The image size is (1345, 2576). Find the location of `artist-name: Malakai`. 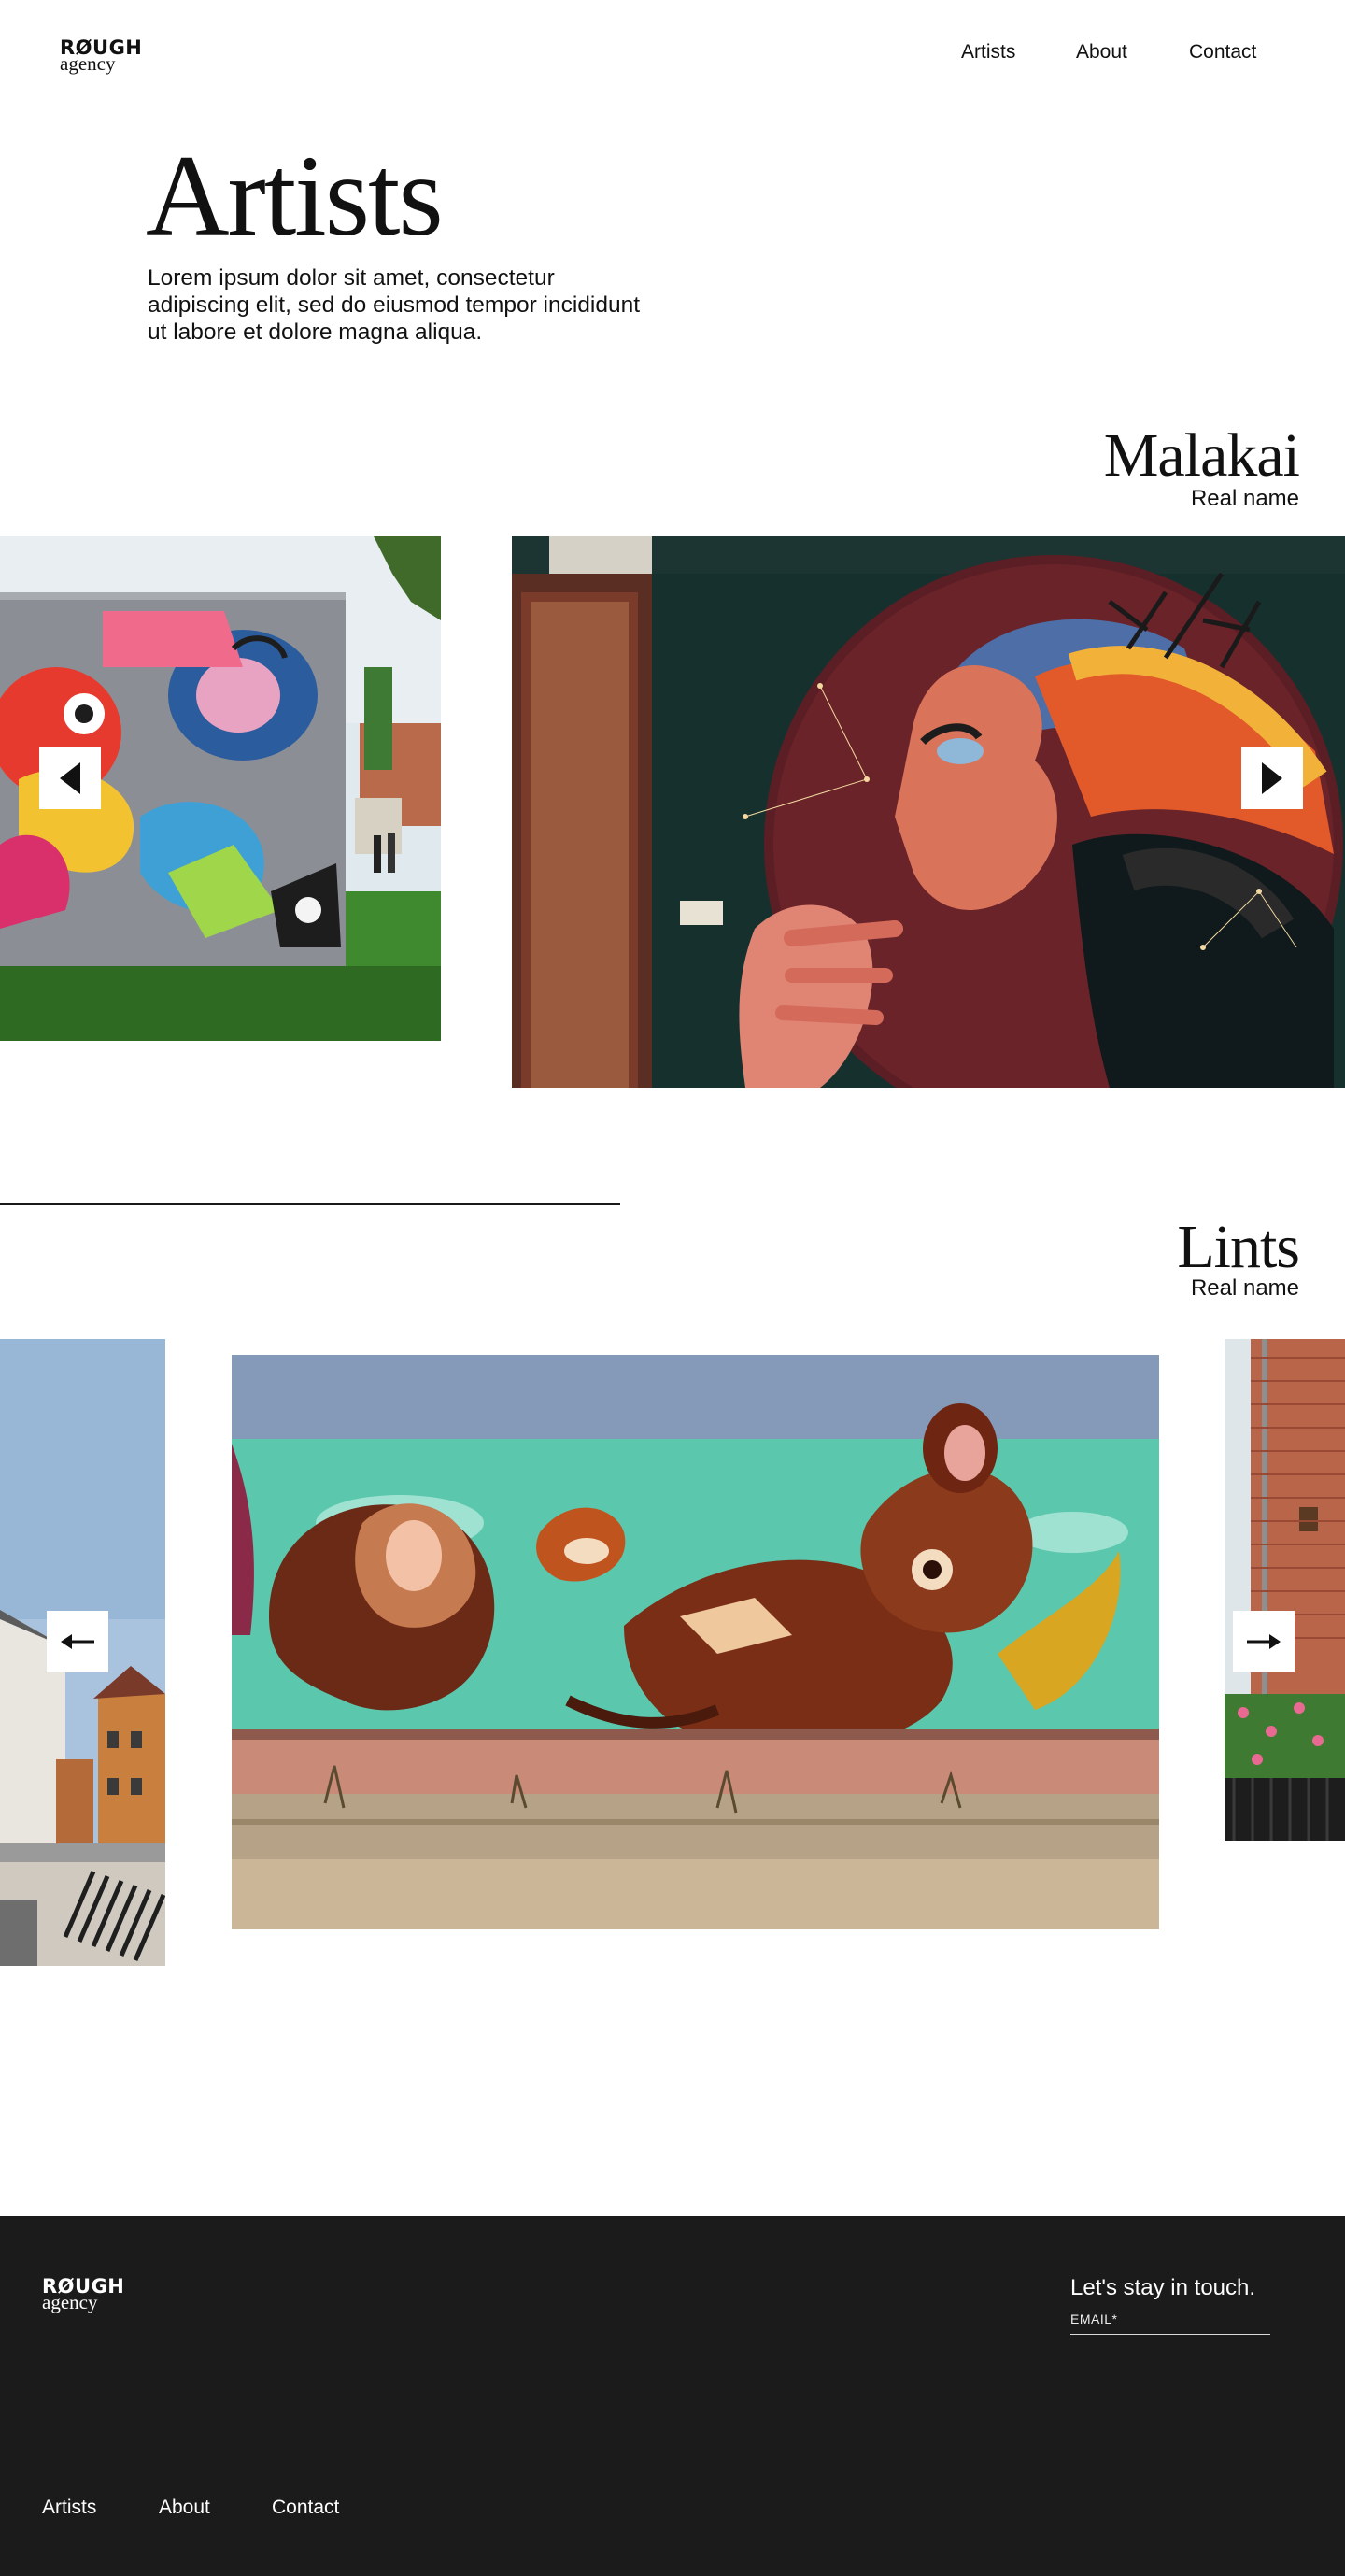

artist-name: Malakai is located at coordinates (1201, 456).